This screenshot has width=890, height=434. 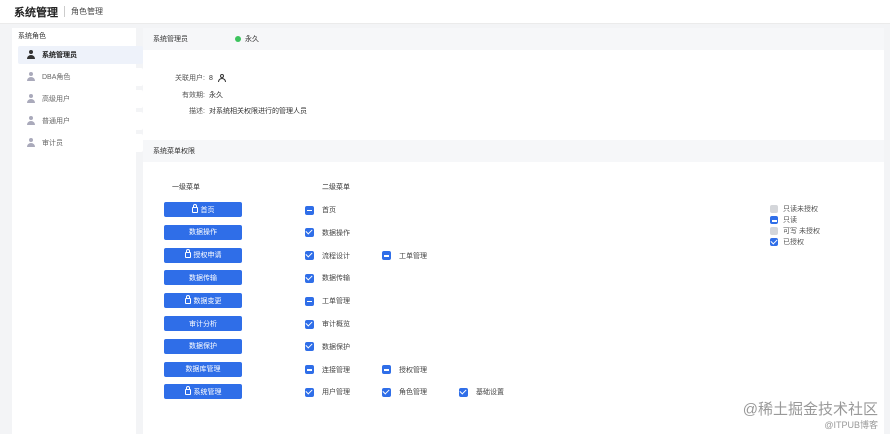 What do you see at coordinates (77, 231) in the screenshot?
I see `role-sidebar: 系统角色 系统管理员 DBA角色 高级用户 普通用户 审计员` at bounding box center [77, 231].